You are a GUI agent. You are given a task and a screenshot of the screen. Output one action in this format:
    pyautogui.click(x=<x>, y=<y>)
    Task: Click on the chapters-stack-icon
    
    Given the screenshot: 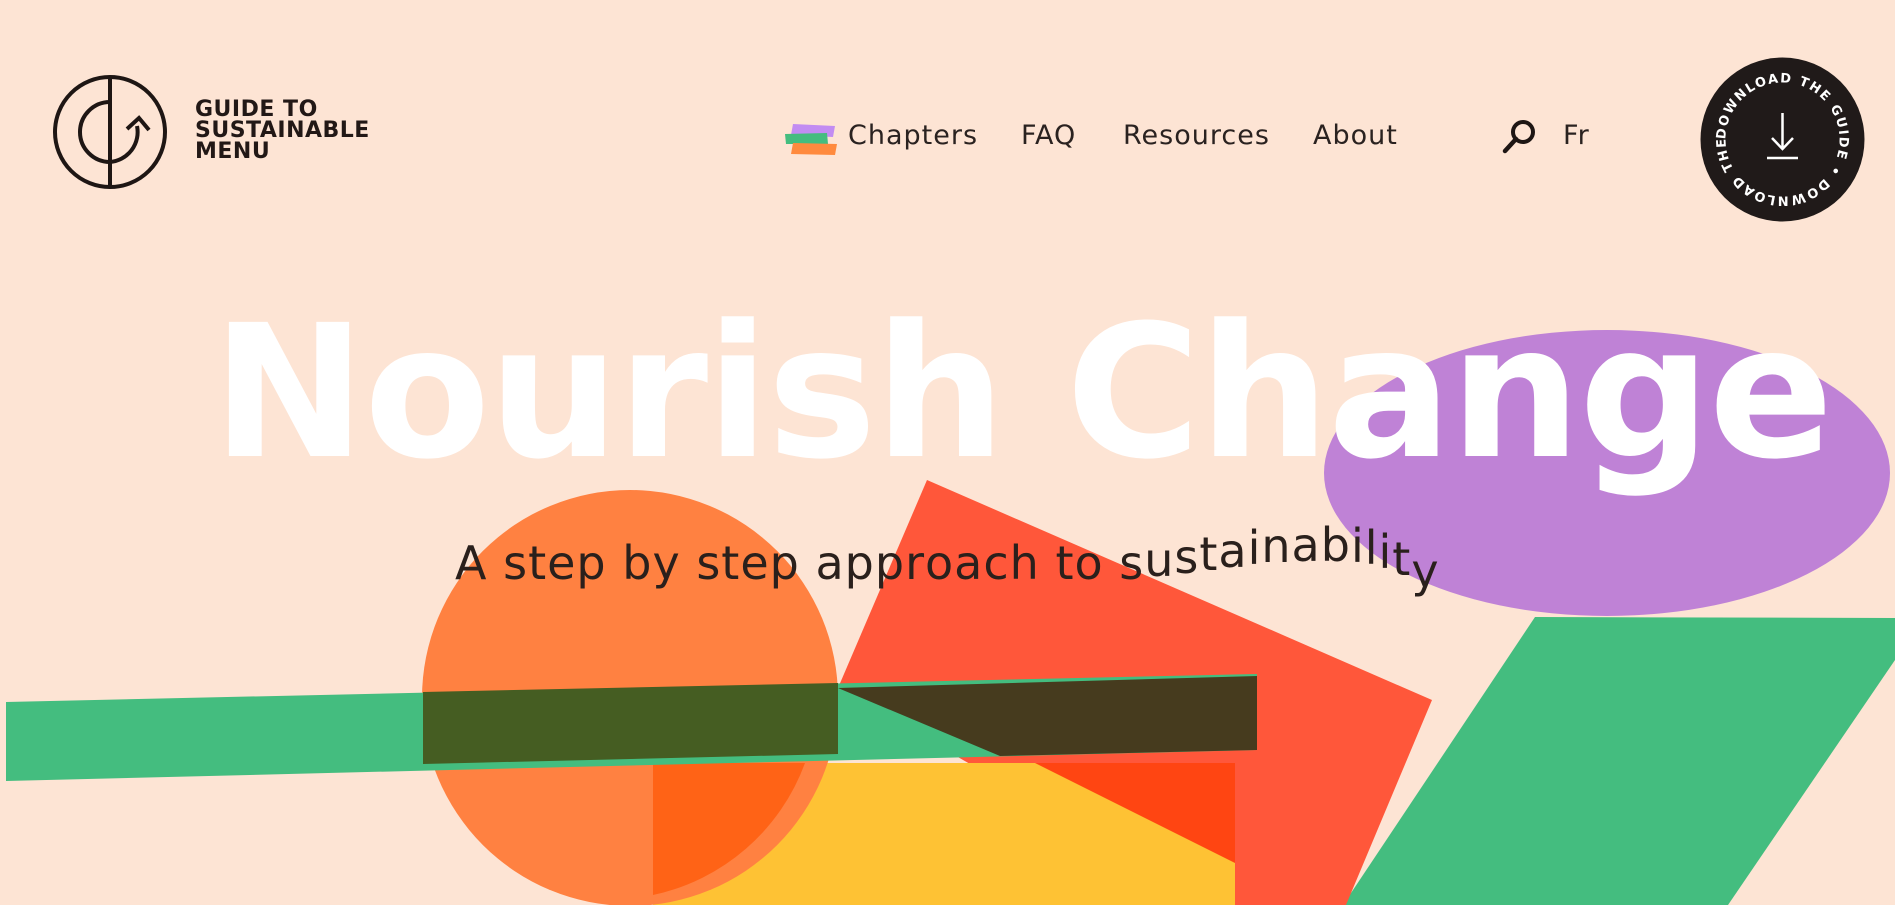 What is the action you would take?
    pyautogui.click(x=811, y=139)
    